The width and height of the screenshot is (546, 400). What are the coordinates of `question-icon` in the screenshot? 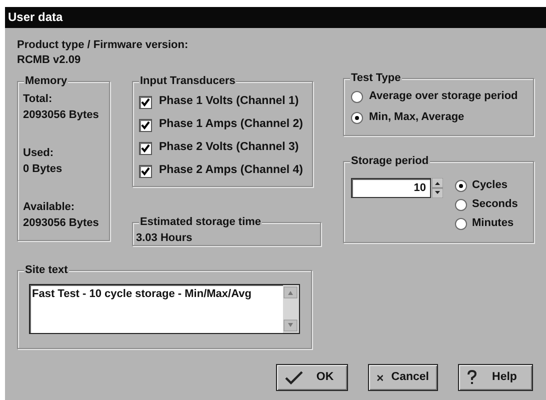 It's located at (472, 377).